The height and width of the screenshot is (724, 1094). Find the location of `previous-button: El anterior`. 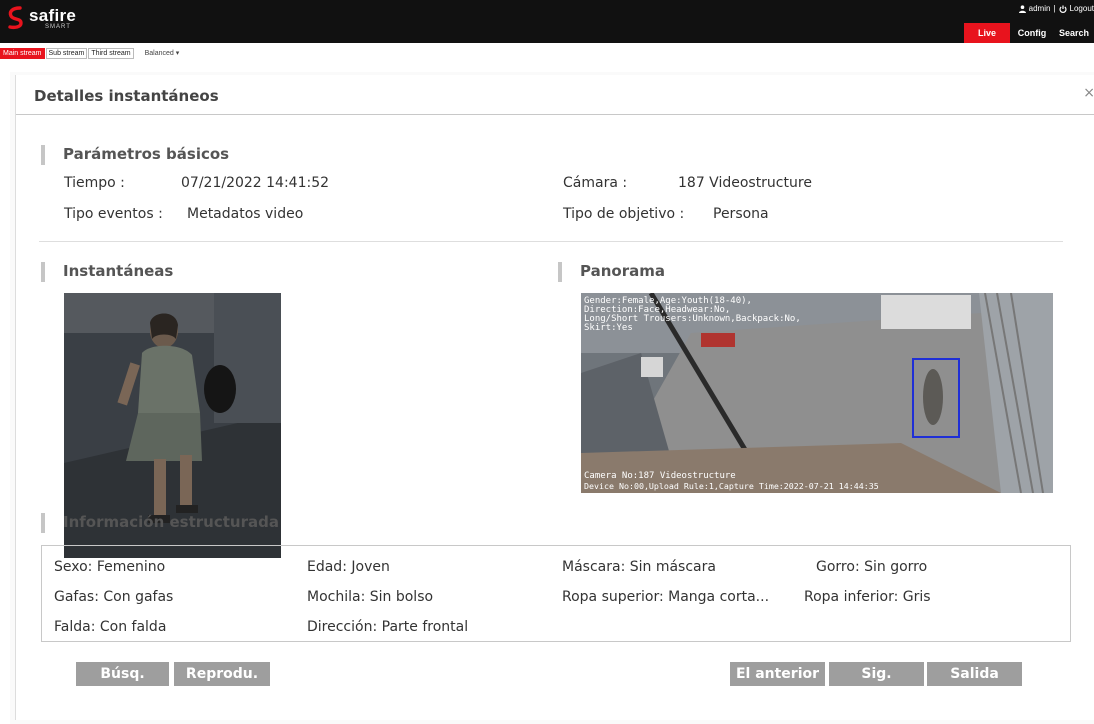

previous-button: El anterior is located at coordinates (777, 674).